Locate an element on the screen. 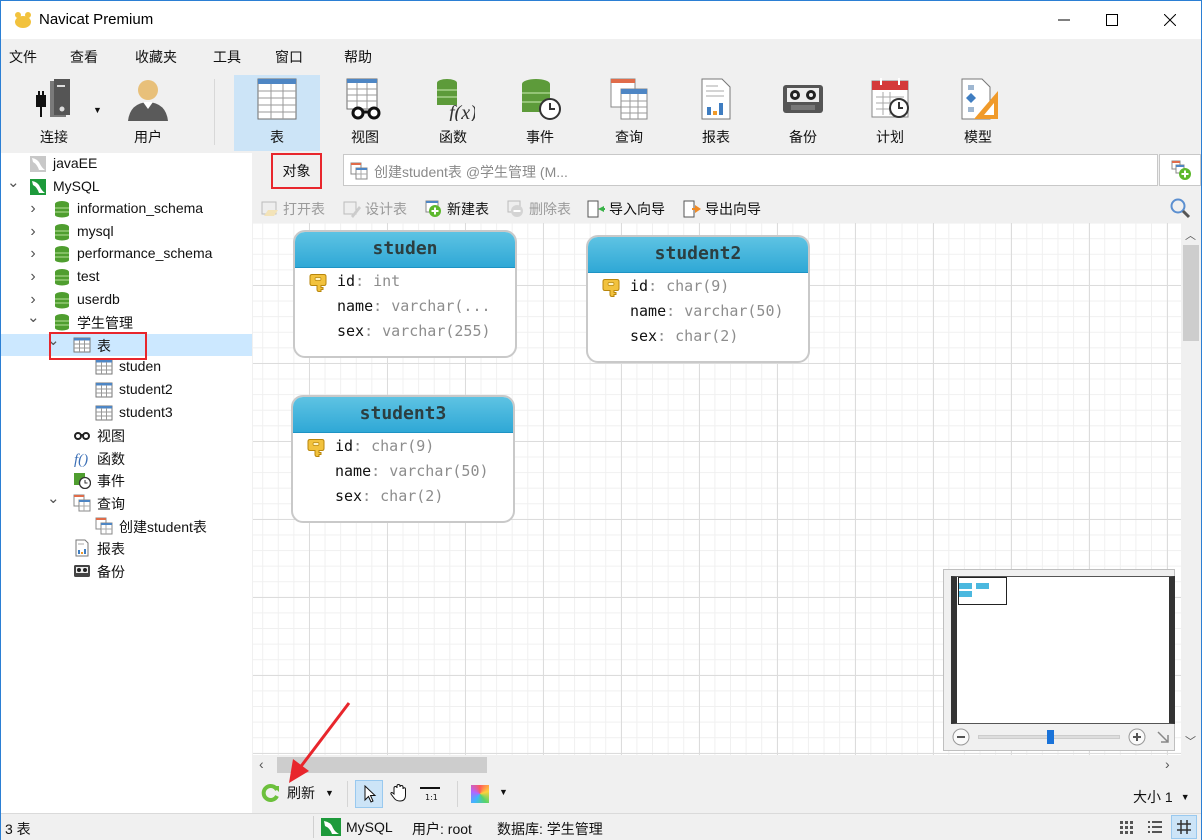 The height and width of the screenshot is (840, 1202). connection-dropdown-icon: ▼ is located at coordinates (97, 110).